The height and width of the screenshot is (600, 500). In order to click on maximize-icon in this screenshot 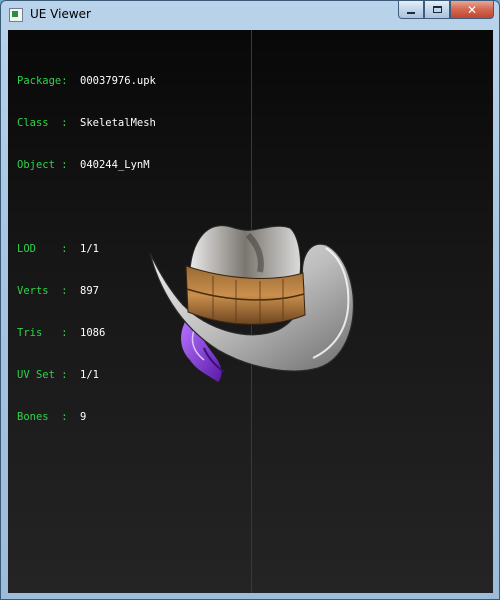, I will do `click(437, 9)`.